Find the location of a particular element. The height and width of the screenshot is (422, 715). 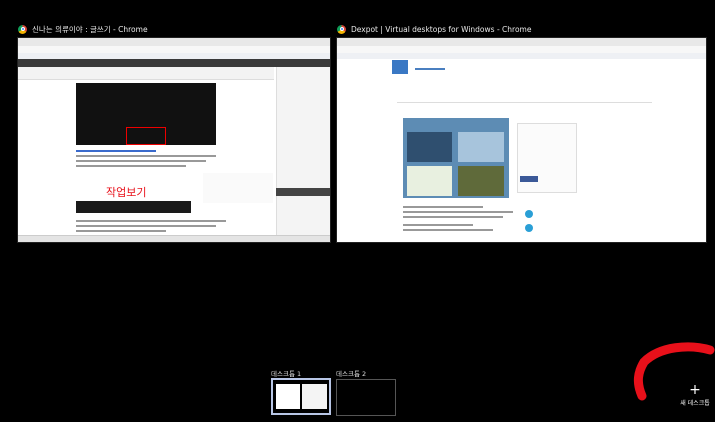

editor-toolbar is located at coordinates (146, 73).